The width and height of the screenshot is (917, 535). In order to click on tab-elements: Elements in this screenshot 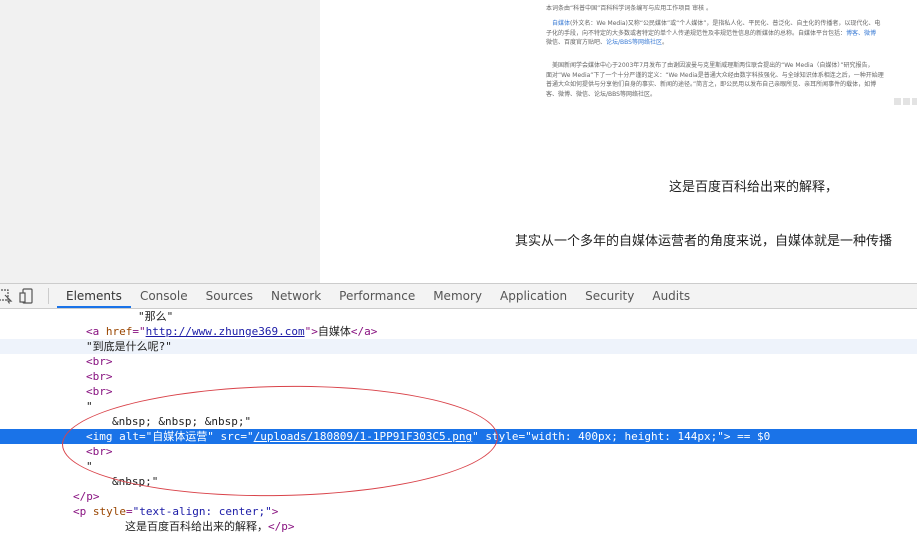, I will do `click(94, 296)`.